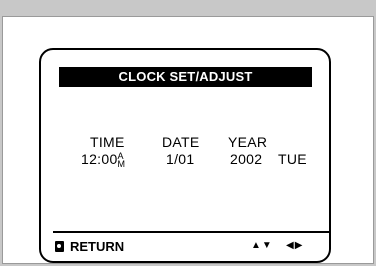 This screenshot has width=376, height=266. I want to click on time-field: 12:00 A M, so click(103, 160).